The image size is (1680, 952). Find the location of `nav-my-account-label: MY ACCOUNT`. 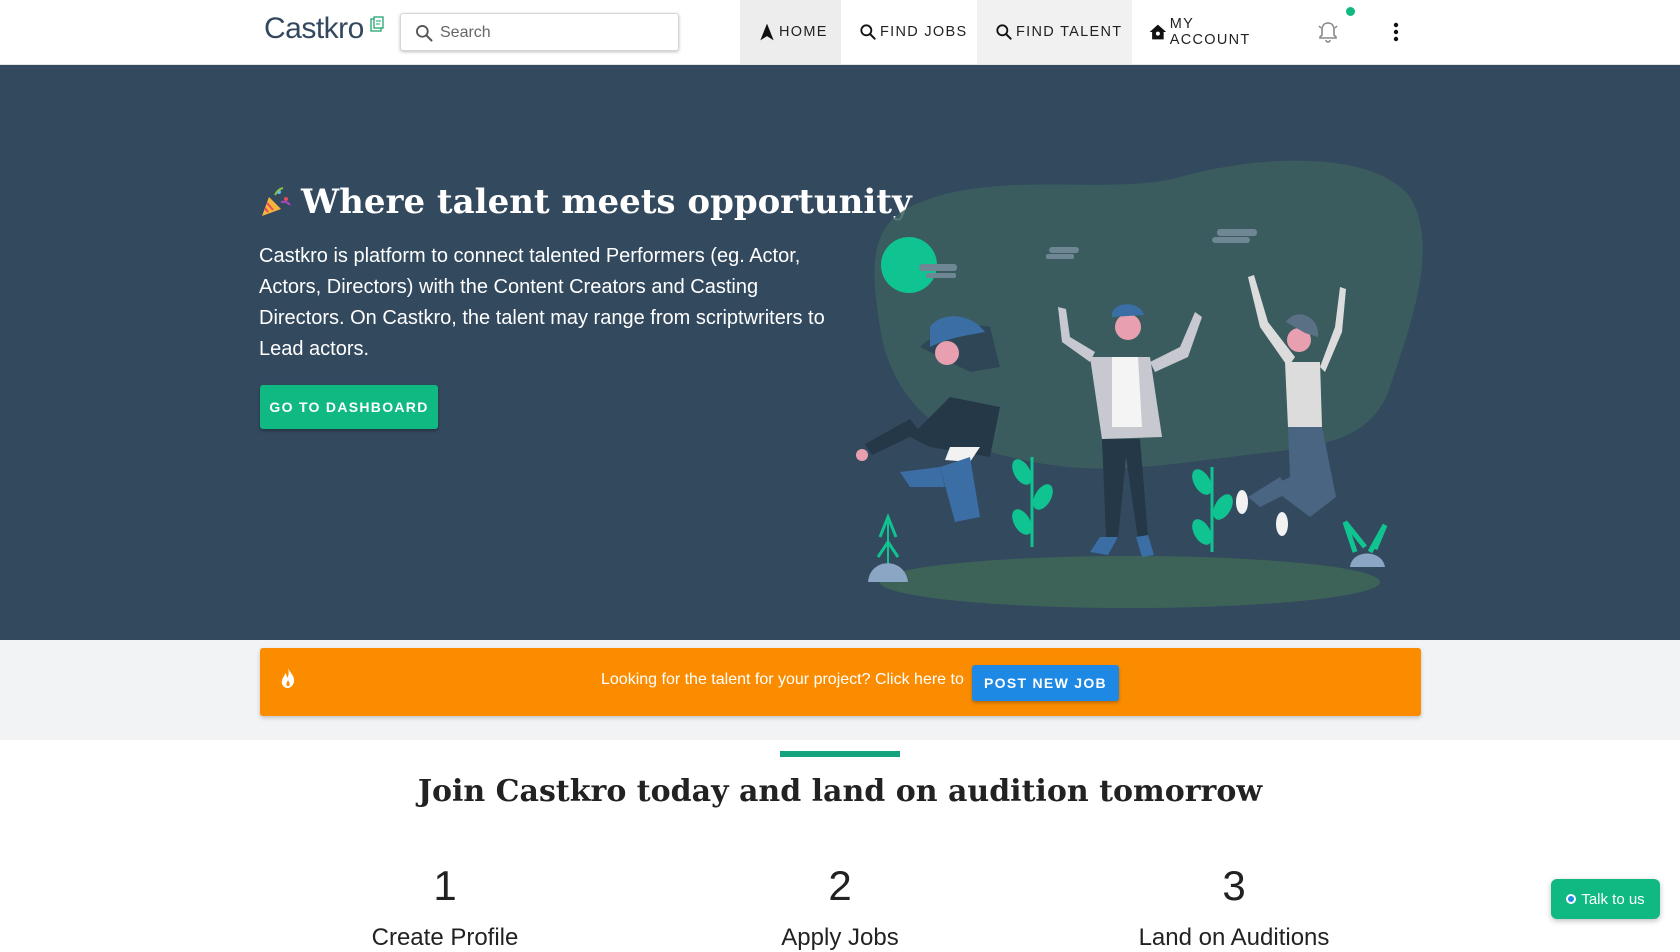

nav-my-account-label: MY ACCOUNT is located at coordinates (1210, 32).